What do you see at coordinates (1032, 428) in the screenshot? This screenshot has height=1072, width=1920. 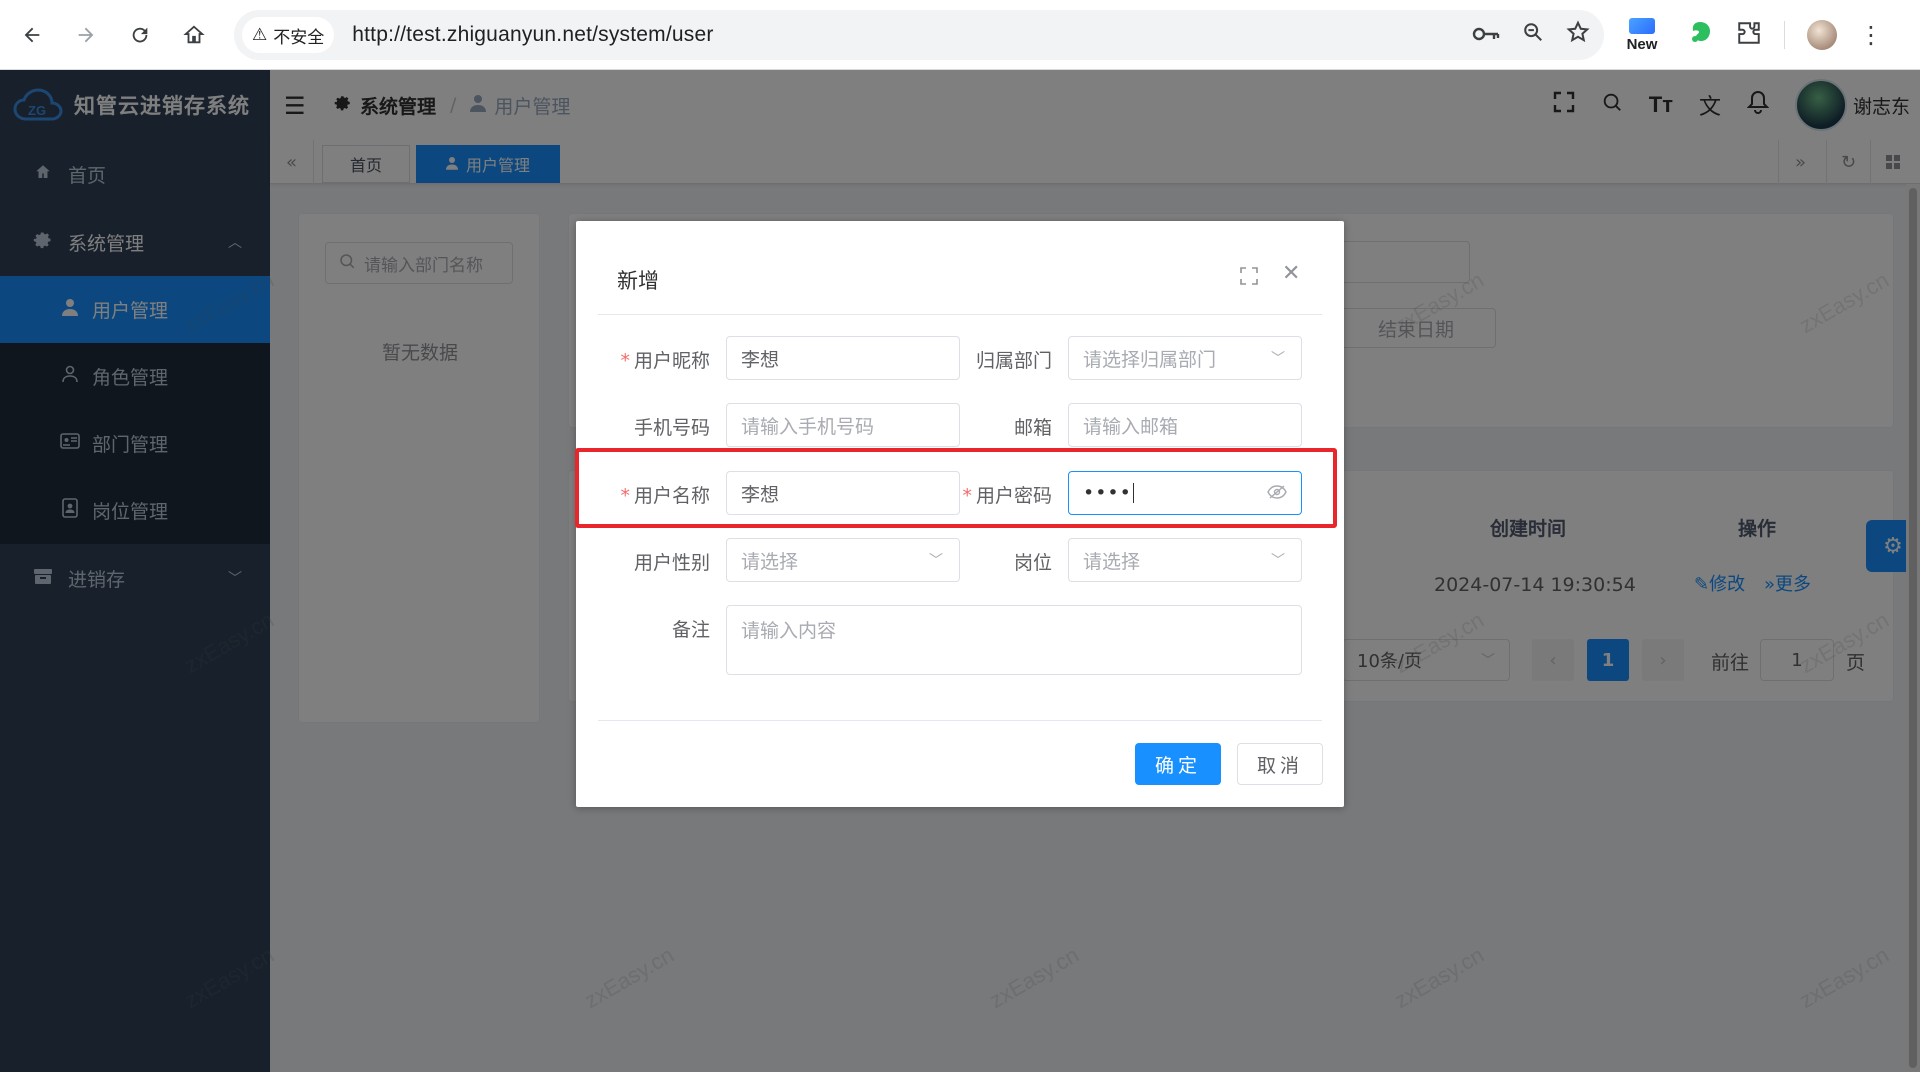 I see `email-label: 邮箱` at bounding box center [1032, 428].